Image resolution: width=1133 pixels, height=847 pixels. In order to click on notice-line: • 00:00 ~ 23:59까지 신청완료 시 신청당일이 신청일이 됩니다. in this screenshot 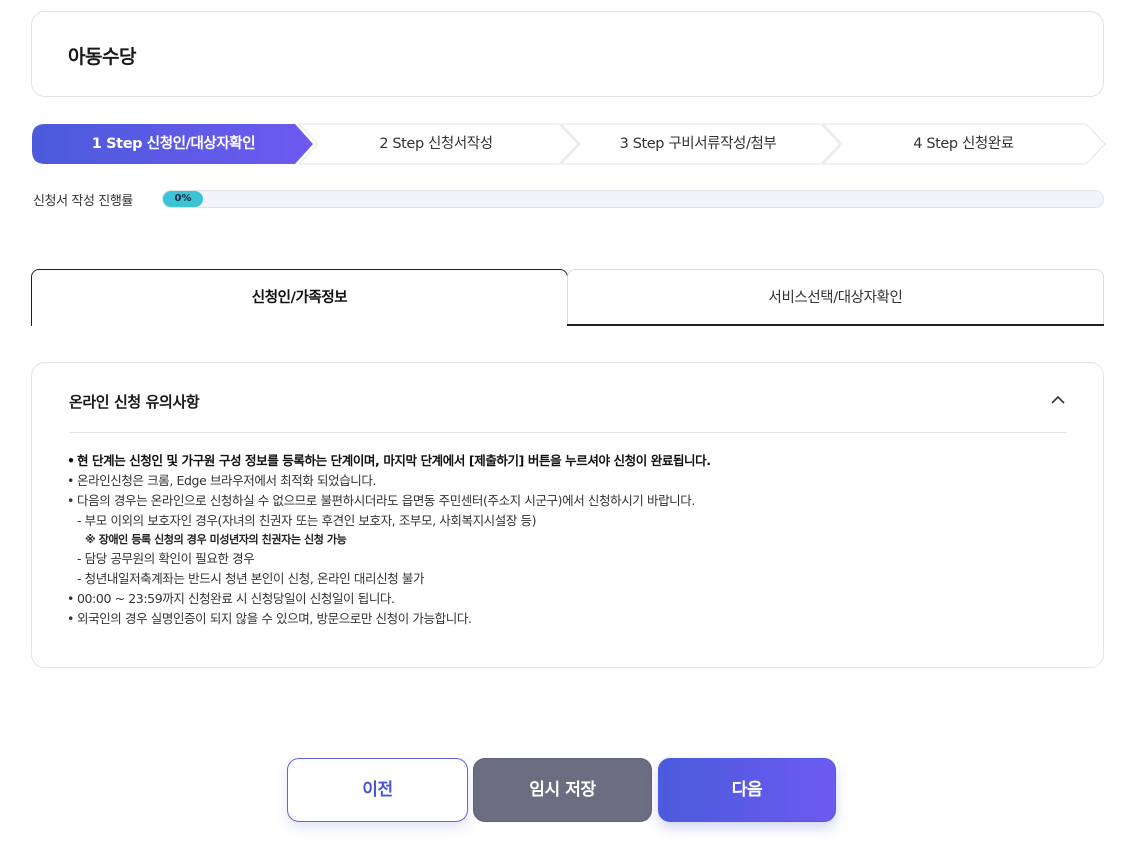, I will do `click(567, 599)`.